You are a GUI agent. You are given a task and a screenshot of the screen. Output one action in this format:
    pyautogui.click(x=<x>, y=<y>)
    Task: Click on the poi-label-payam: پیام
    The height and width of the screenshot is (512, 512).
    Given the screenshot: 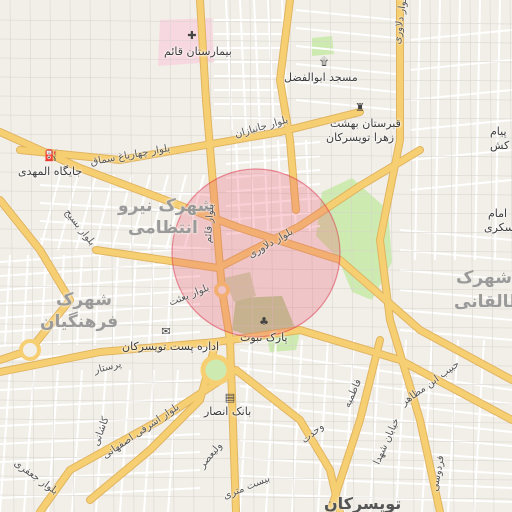 What is the action you would take?
    pyautogui.click(x=498, y=131)
    